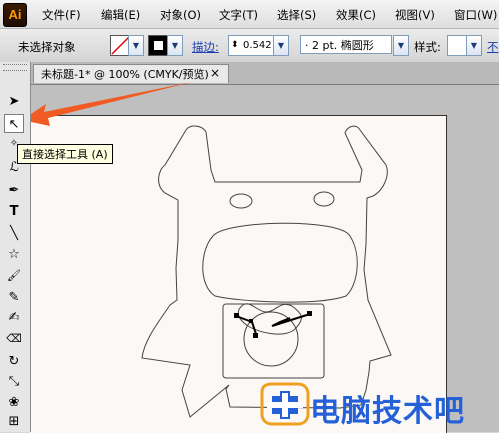 This screenshot has width=499, height=433. Describe the element at coordinates (14, 317) in the screenshot. I see `blob-brush-tool-icon: ✍` at that location.